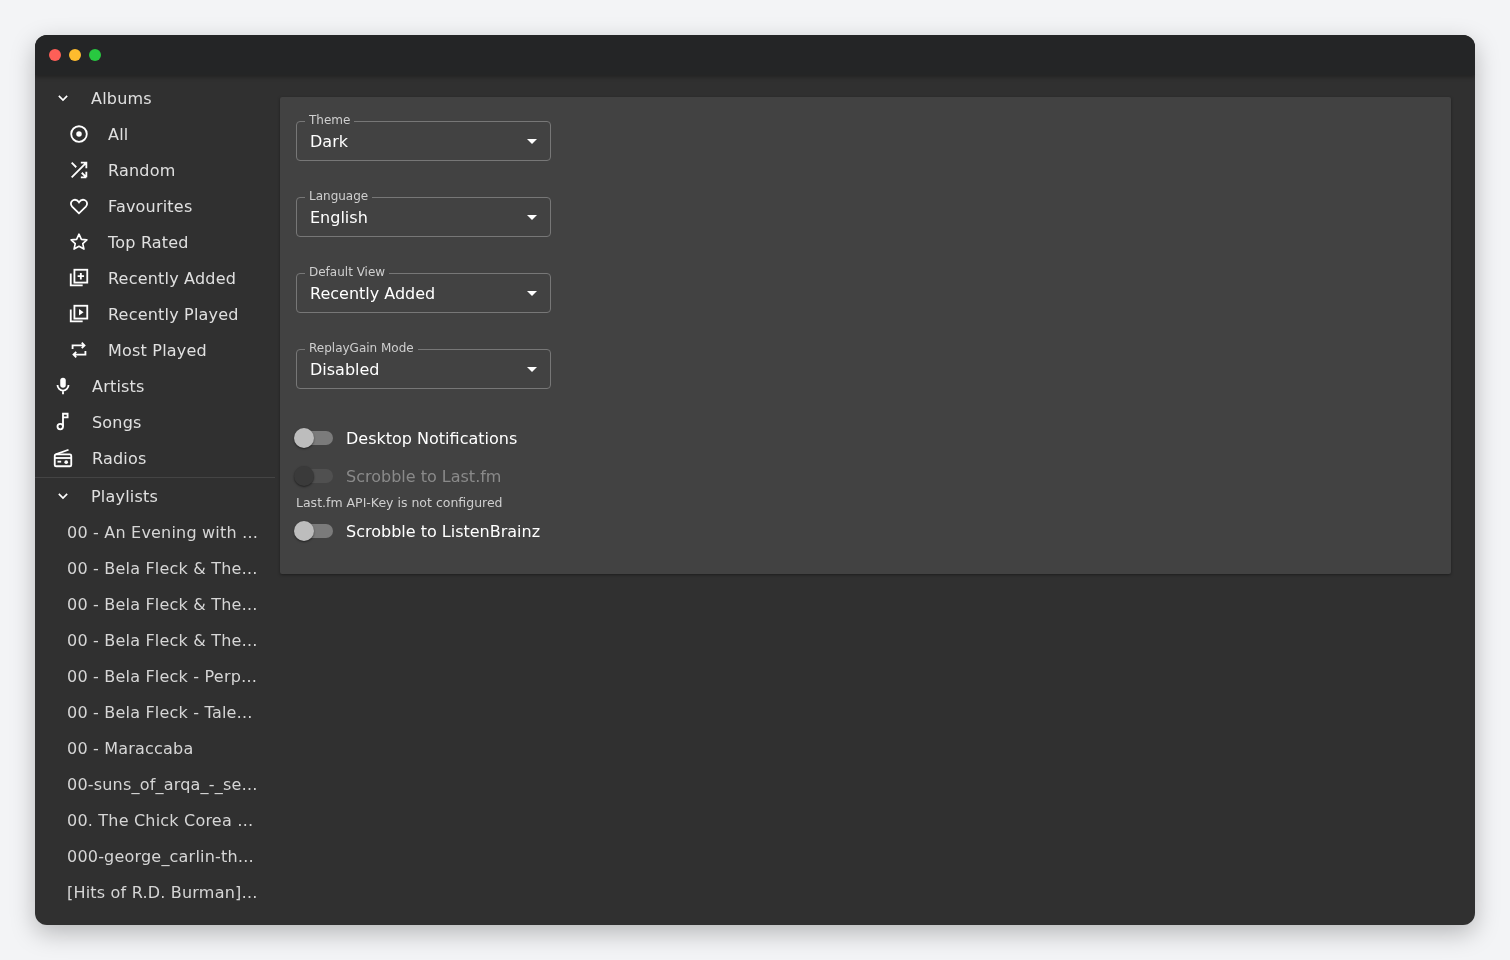  Describe the element at coordinates (155, 206) in the screenshot. I see `sidebar-item: Favourites` at that location.